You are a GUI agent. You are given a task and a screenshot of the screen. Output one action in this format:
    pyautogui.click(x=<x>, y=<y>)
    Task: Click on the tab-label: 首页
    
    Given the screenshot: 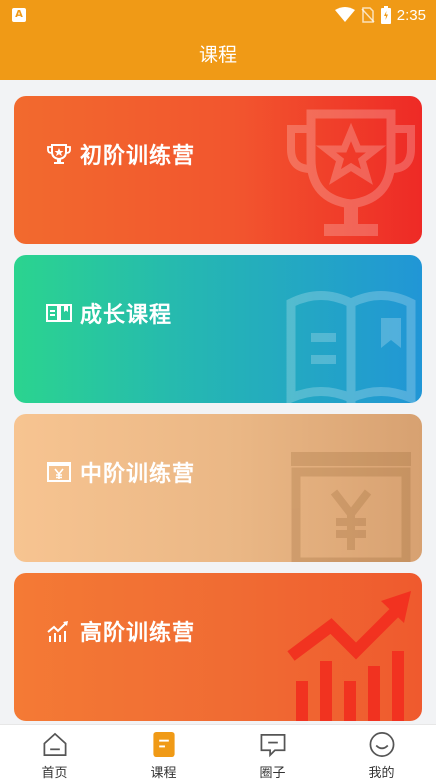 What is the action you would take?
    pyautogui.click(x=54, y=773)
    